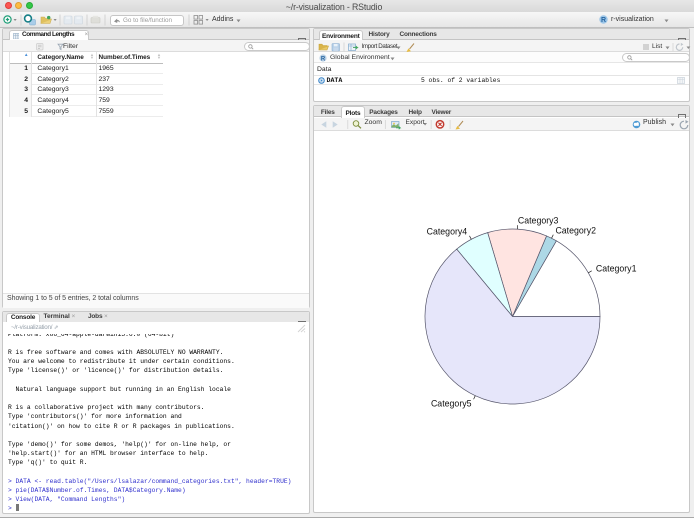  What do you see at coordinates (447, 232) in the screenshot?
I see `svg-text: Category4` at bounding box center [447, 232].